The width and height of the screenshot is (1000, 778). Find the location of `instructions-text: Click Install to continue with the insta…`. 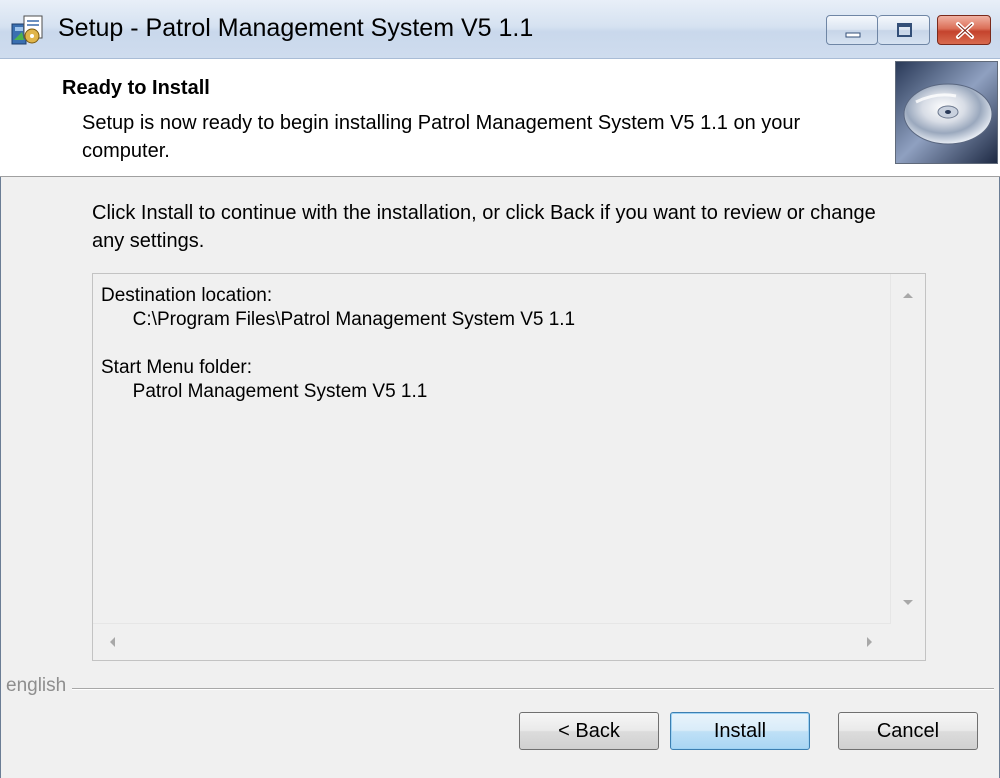

instructions-text: Click Install to continue with the insta… is located at coordinates (484, 227).